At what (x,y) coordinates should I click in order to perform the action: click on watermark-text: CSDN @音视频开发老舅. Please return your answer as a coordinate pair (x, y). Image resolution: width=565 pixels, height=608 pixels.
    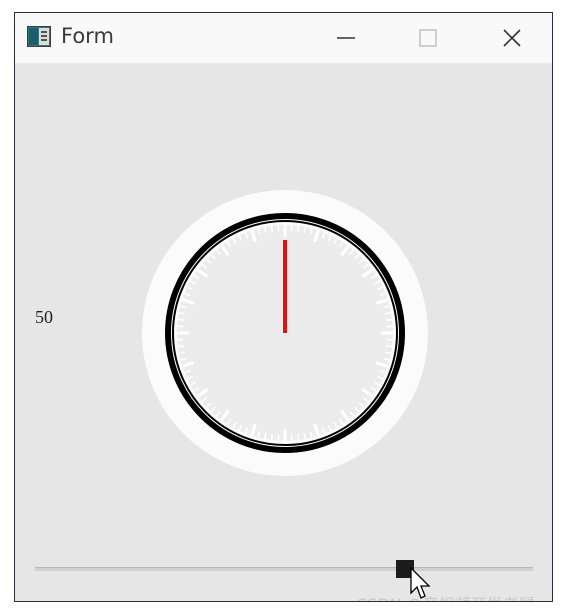
    Looking at the image, I should click on (445, 596).